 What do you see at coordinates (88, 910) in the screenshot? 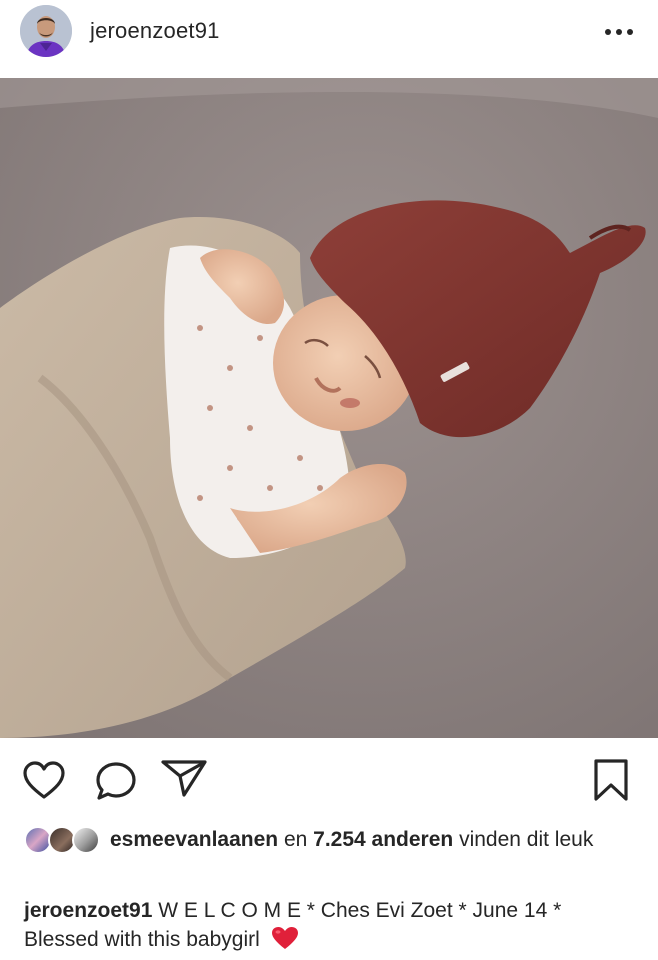
I see `caption-username: jeroenzoet91` at bounding box center [88, 910].